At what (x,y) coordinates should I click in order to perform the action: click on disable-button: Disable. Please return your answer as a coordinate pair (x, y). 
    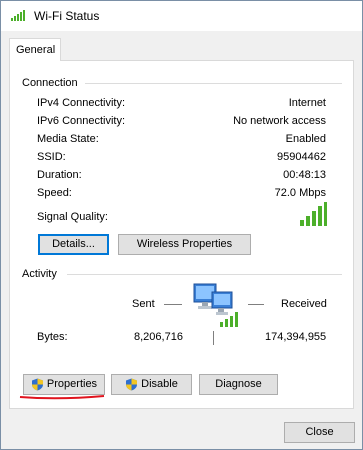
    Looking at the image, I should click on (151, 384).